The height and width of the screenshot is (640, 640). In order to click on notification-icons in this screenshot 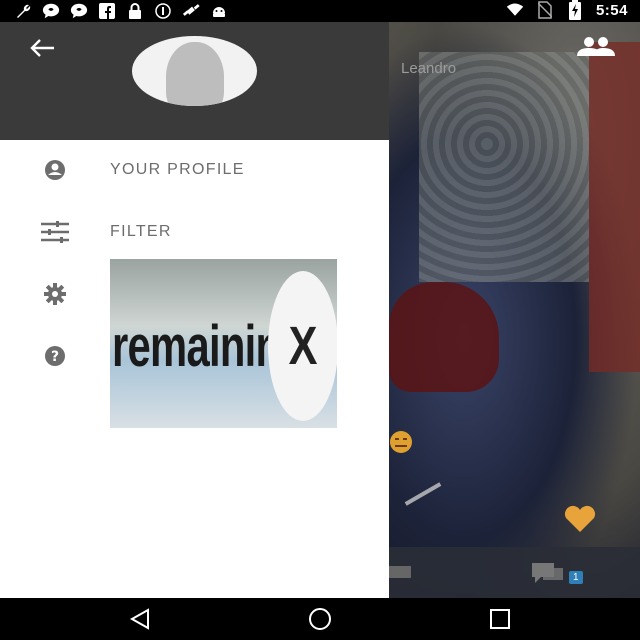, I will do `click(121, 11)`.